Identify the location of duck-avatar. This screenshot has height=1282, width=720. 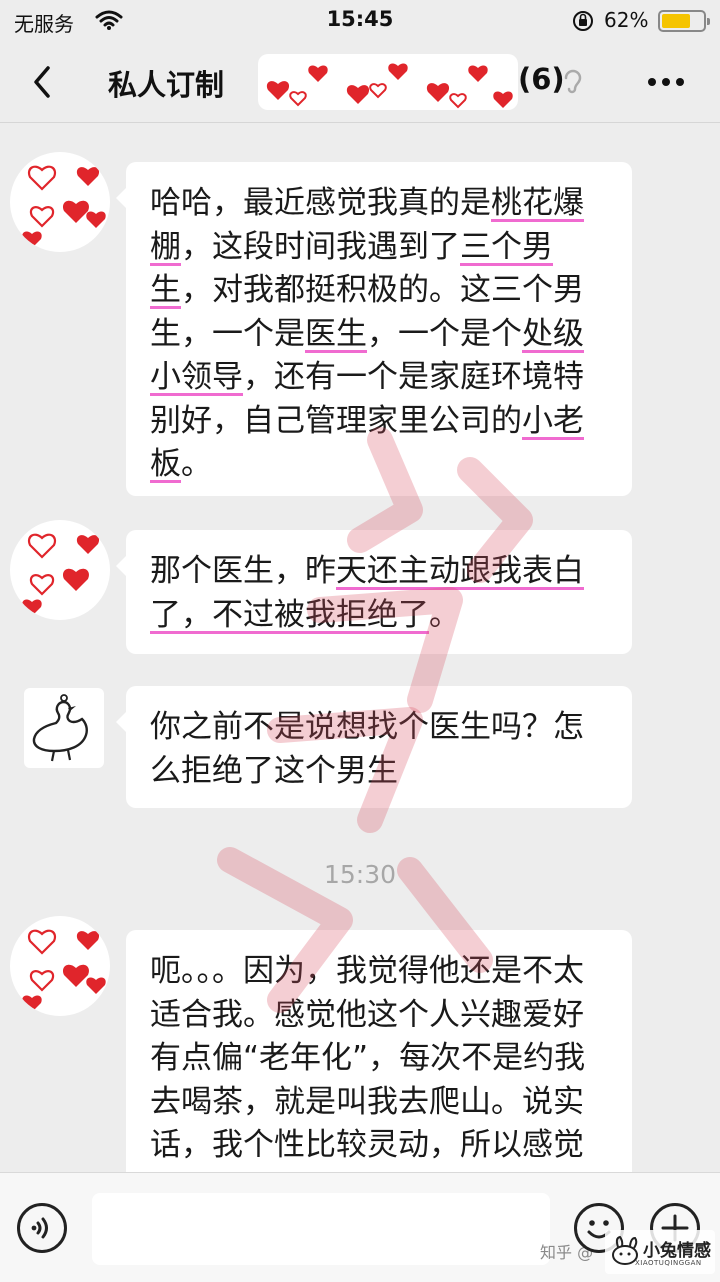
(64, 728).